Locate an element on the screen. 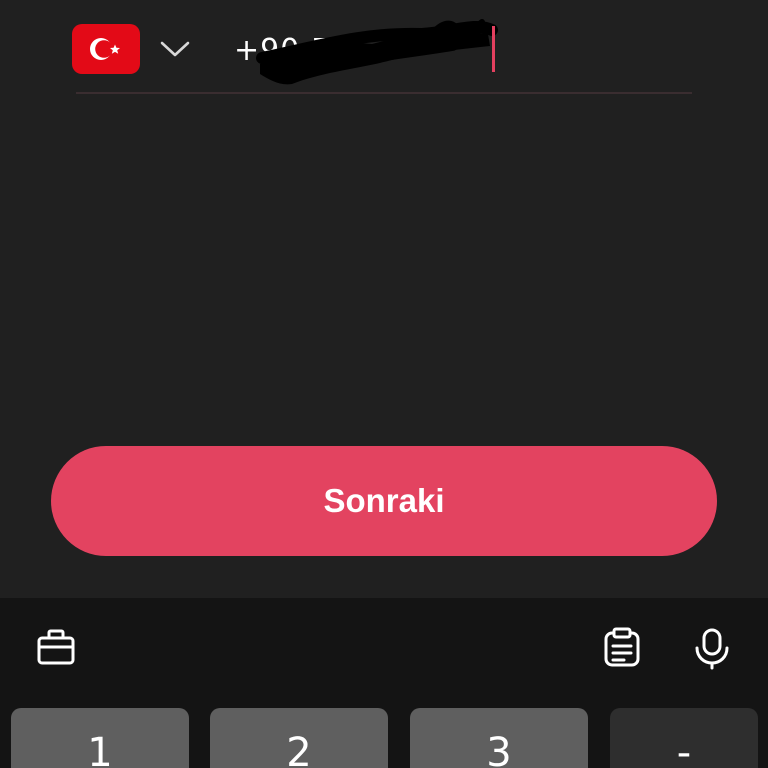 This screenshot has height=768, width=768. briefcase-icon is located at coordinates (56, 648).